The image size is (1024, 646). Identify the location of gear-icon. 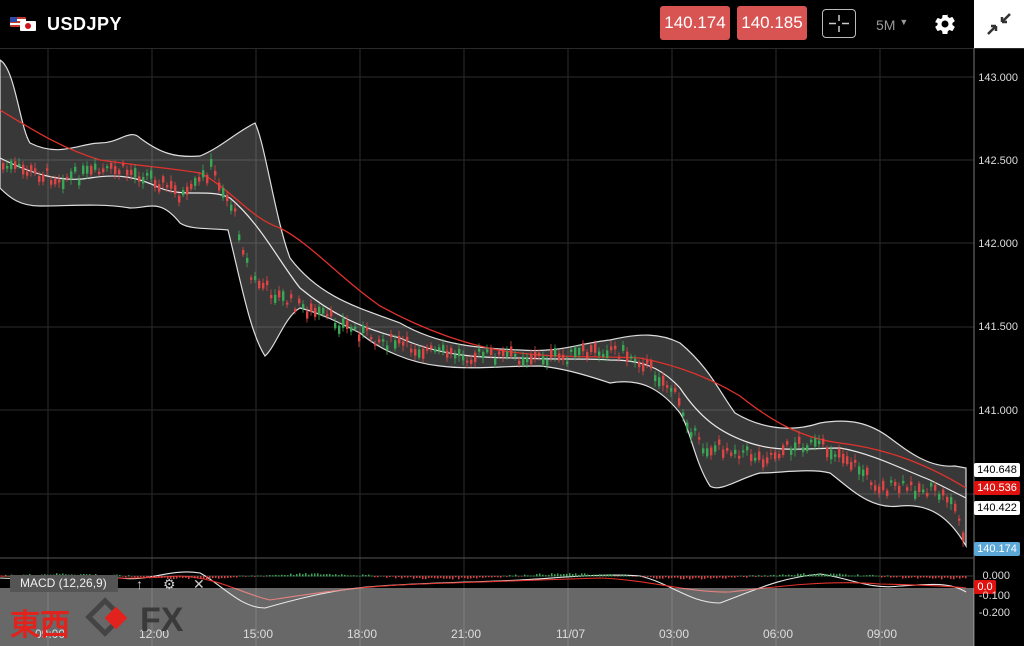
(945, 24).